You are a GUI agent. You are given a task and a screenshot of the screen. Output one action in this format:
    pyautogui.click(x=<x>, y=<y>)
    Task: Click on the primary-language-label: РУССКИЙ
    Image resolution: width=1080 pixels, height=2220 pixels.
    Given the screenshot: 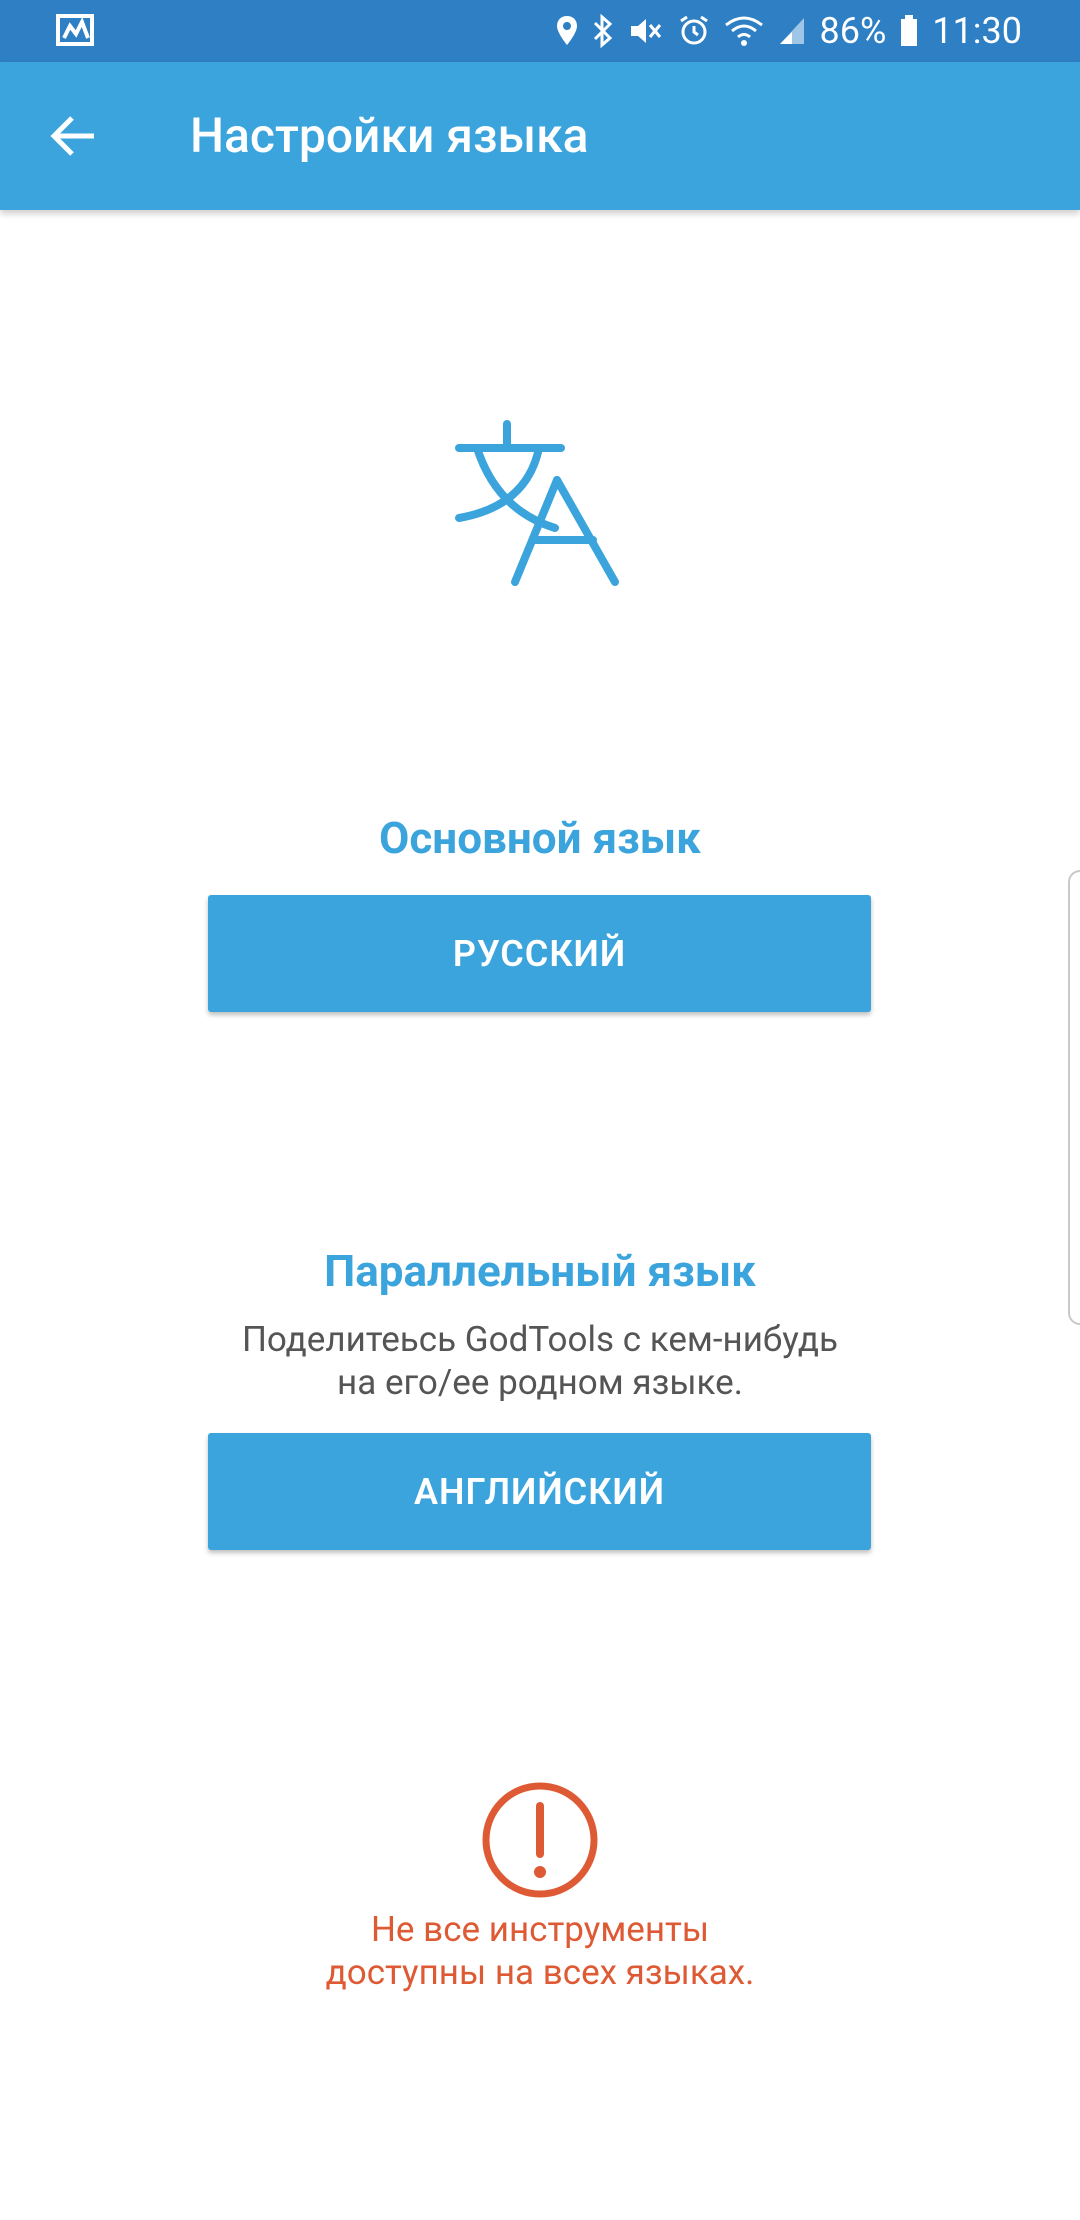 What is the action you would take?
    pyautogui.click(x=539, y=953)
    